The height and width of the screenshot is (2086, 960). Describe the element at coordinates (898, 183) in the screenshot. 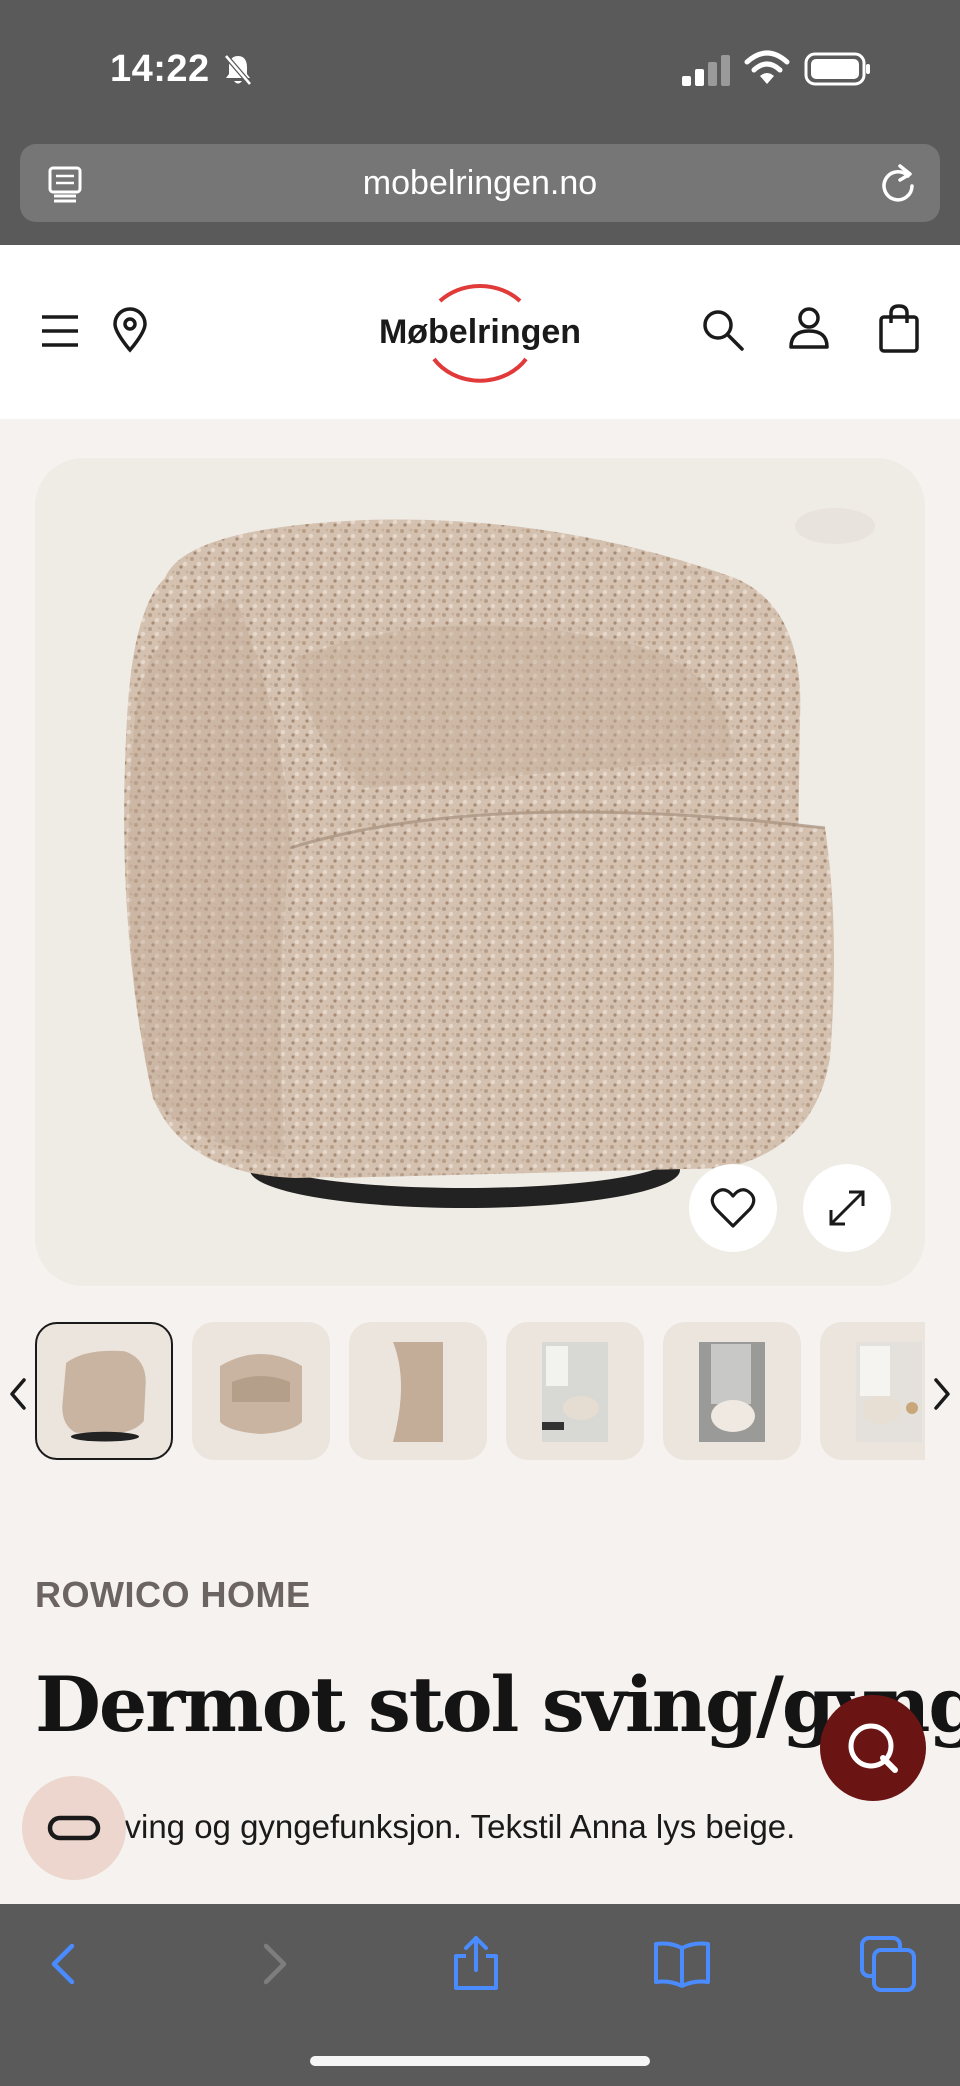

I see `reload-icon` at that location.